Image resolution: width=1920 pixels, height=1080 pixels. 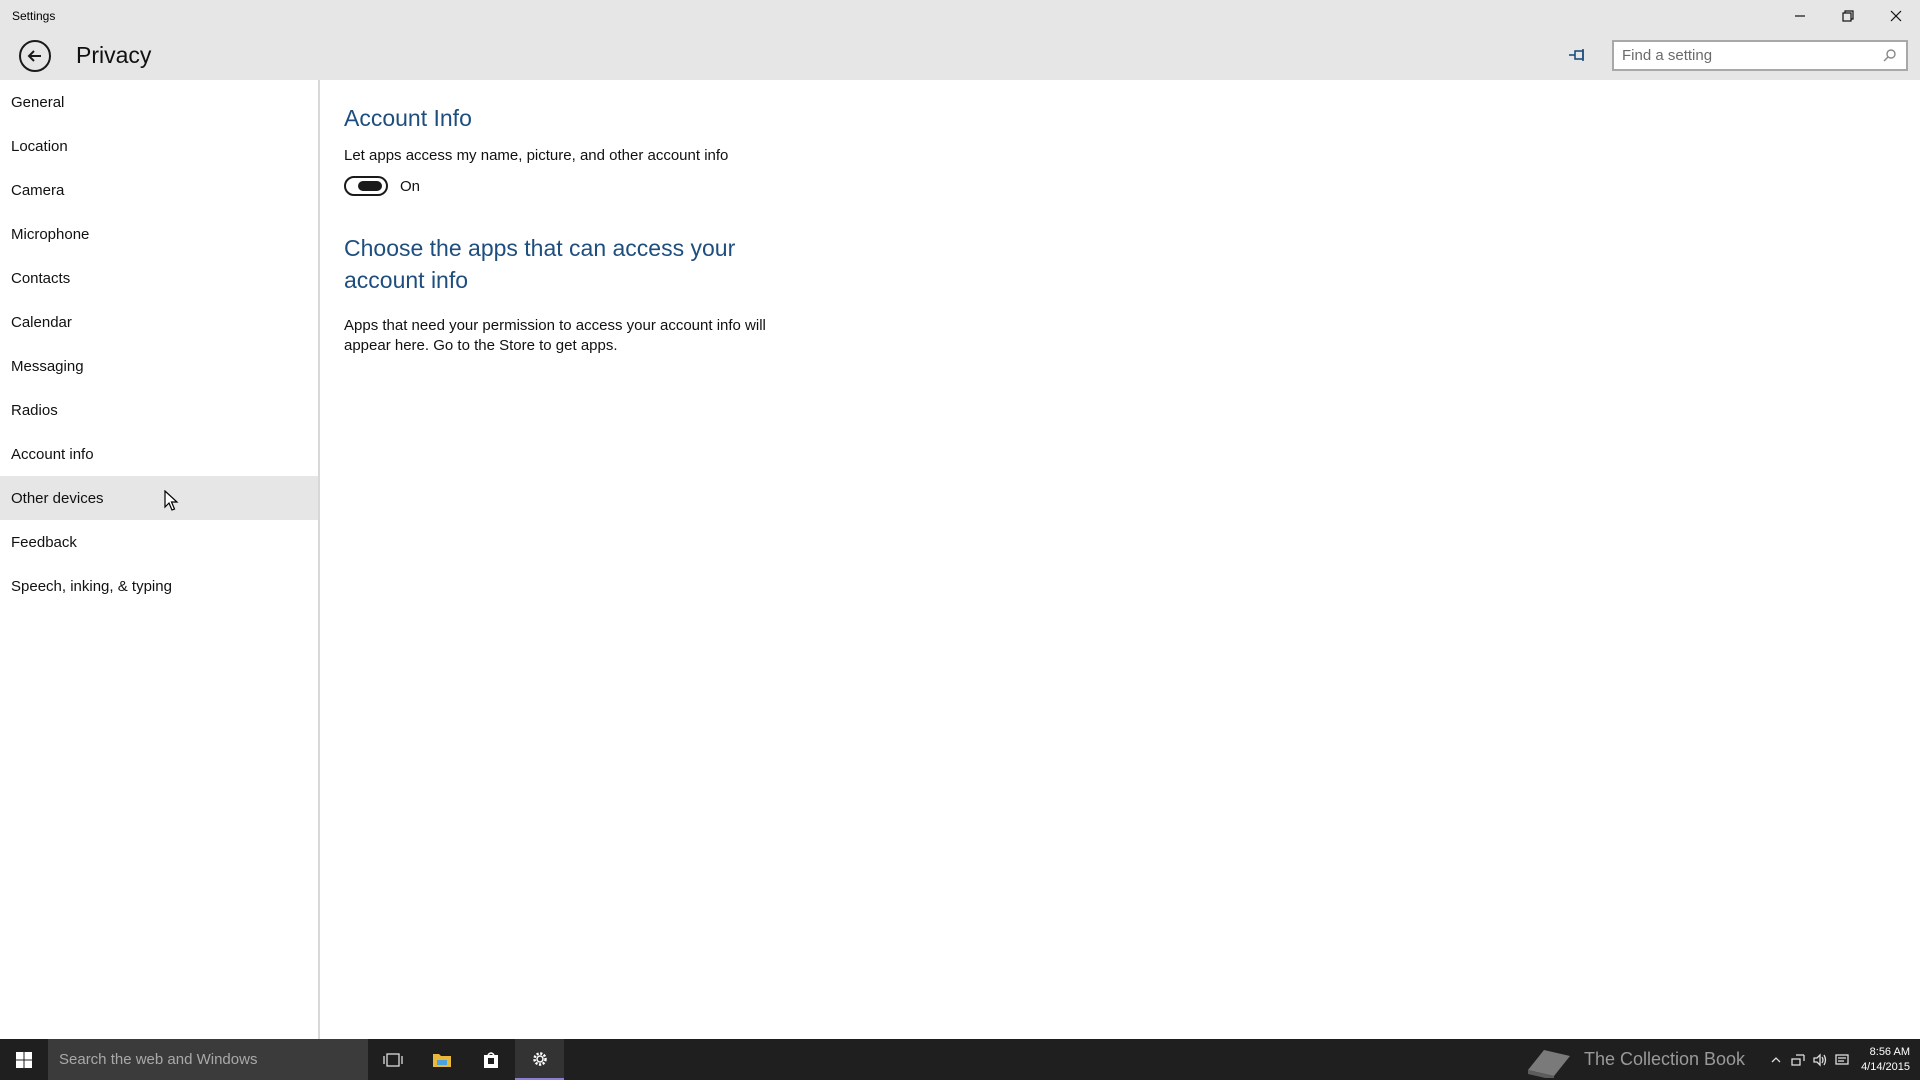 I want to click on show-hidden-icons-button, so click(x=1776, y=1059).